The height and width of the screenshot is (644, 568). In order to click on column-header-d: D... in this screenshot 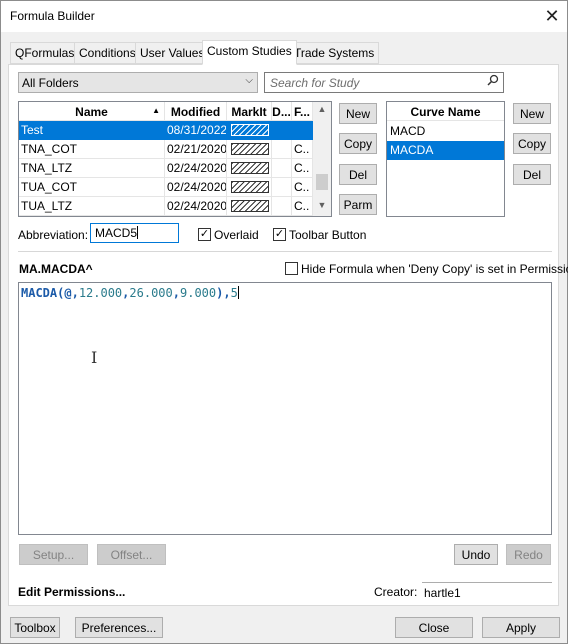, I will do `click(282, 111)`.